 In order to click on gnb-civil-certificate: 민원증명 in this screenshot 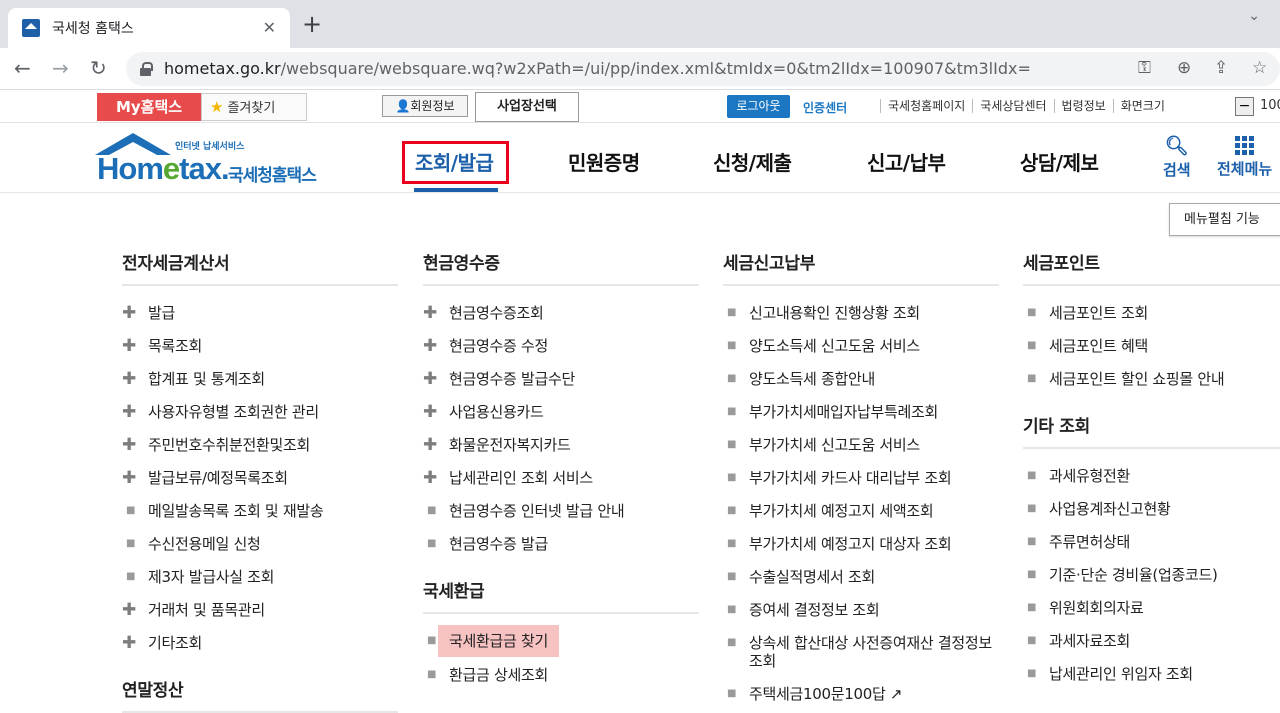, I will do `click(604, 161)`.